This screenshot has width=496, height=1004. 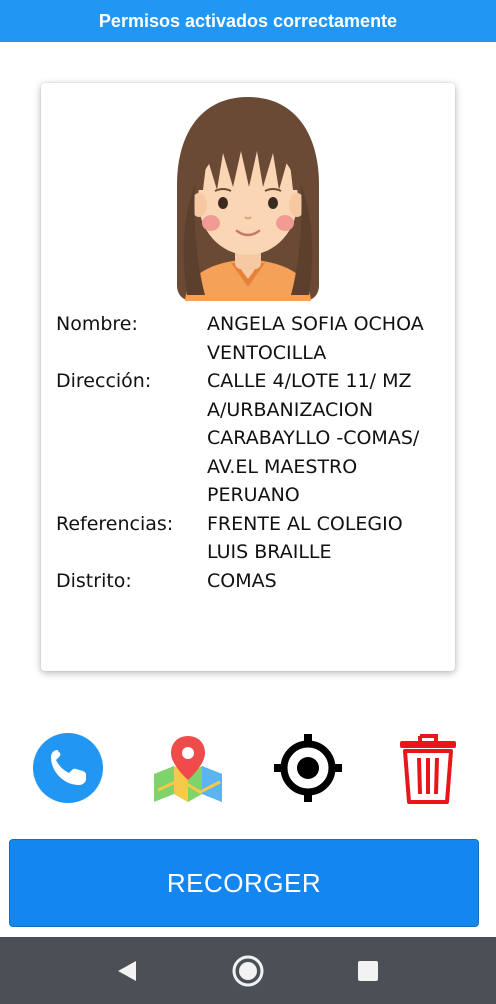 I want to click on status-banner: Permisos activados correctamente, so click(x=248, y=21).